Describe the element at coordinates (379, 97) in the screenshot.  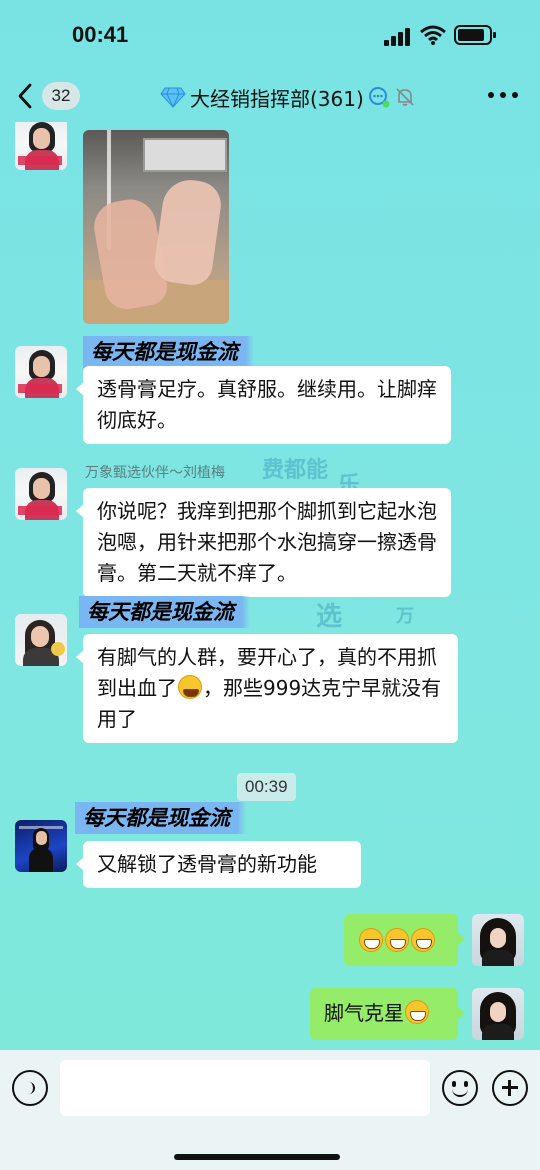
I see `chat-bubble-icon` at that location.